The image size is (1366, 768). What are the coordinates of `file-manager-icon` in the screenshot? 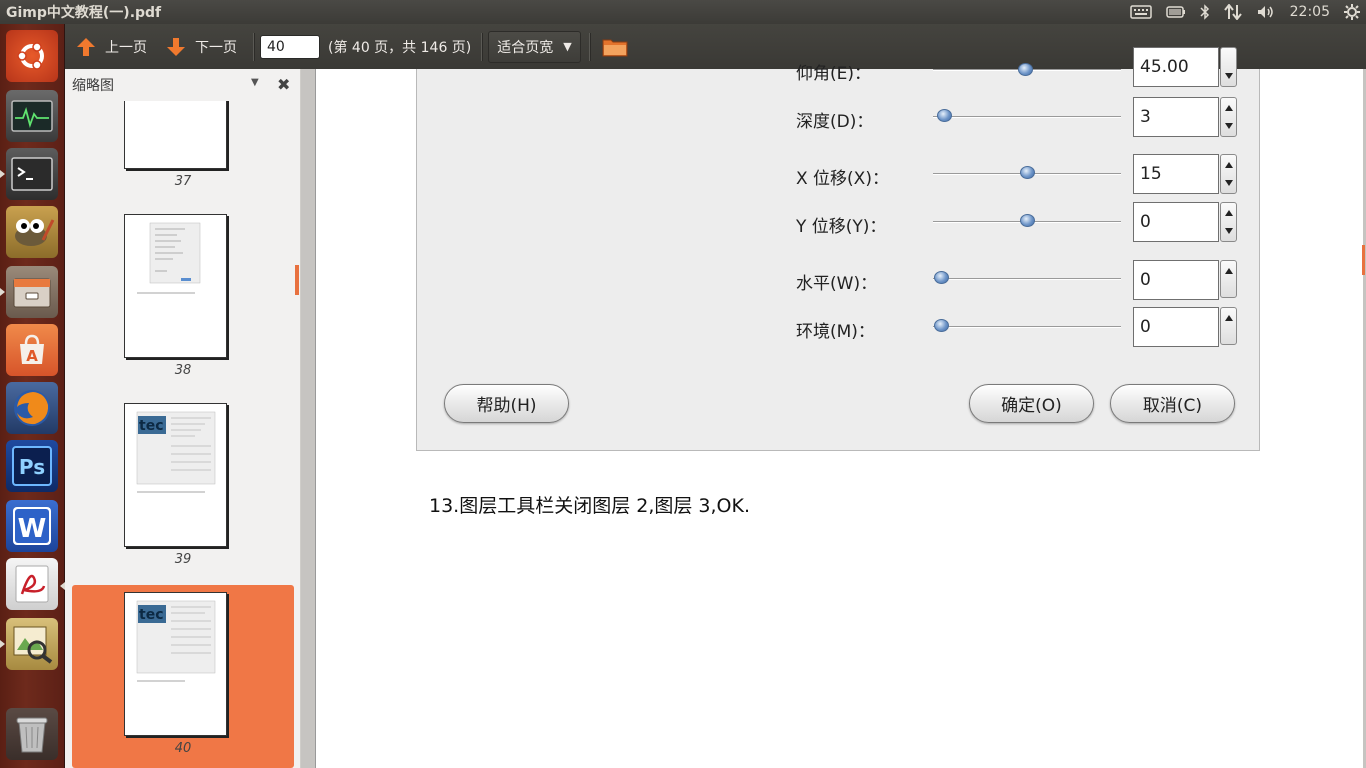 It's located at (32, 292).